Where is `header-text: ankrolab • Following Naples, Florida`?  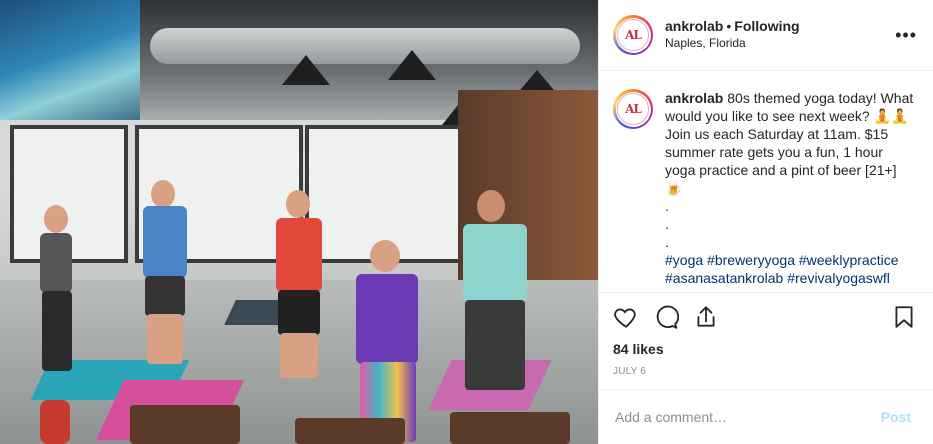 header-text: ankrolab • Following Naples, Florida is located at coordinates (780, 35).